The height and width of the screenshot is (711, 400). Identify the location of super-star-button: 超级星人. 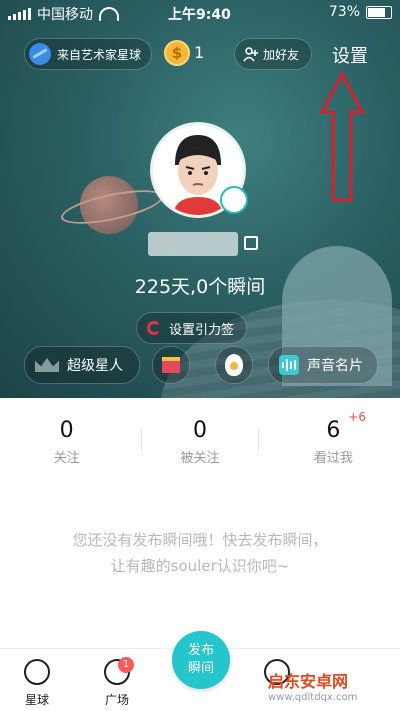
(82, 365).